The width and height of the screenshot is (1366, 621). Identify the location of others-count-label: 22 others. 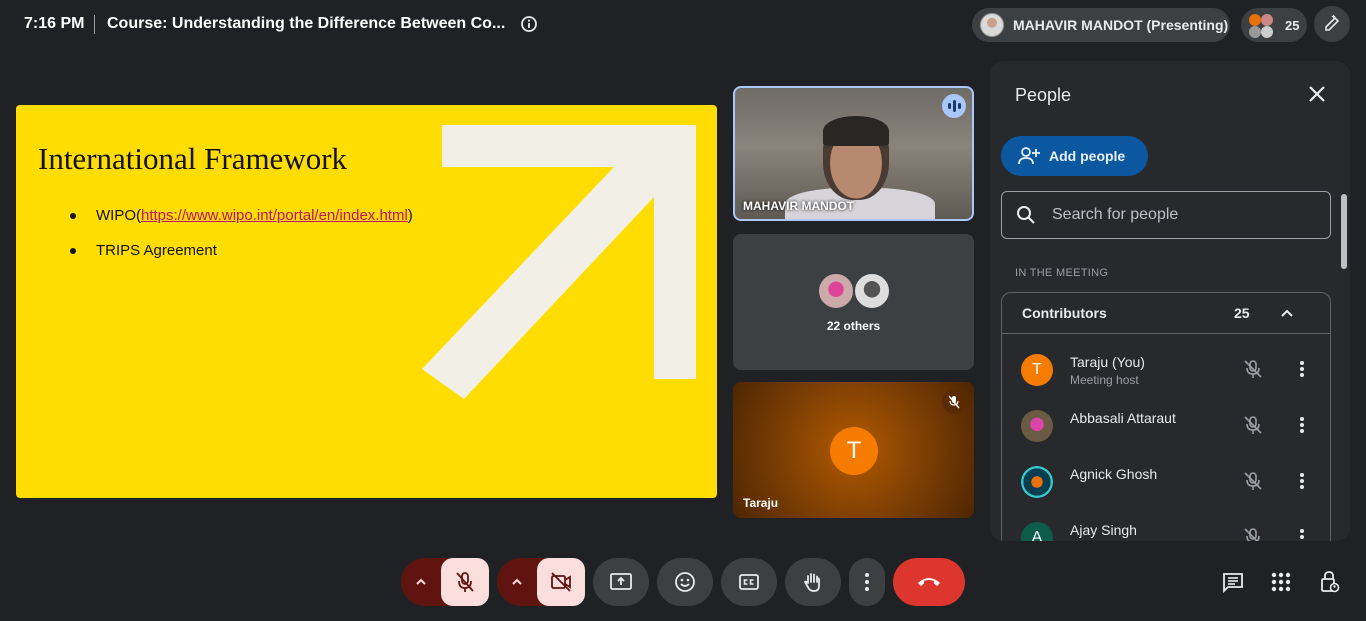
(853, 326).